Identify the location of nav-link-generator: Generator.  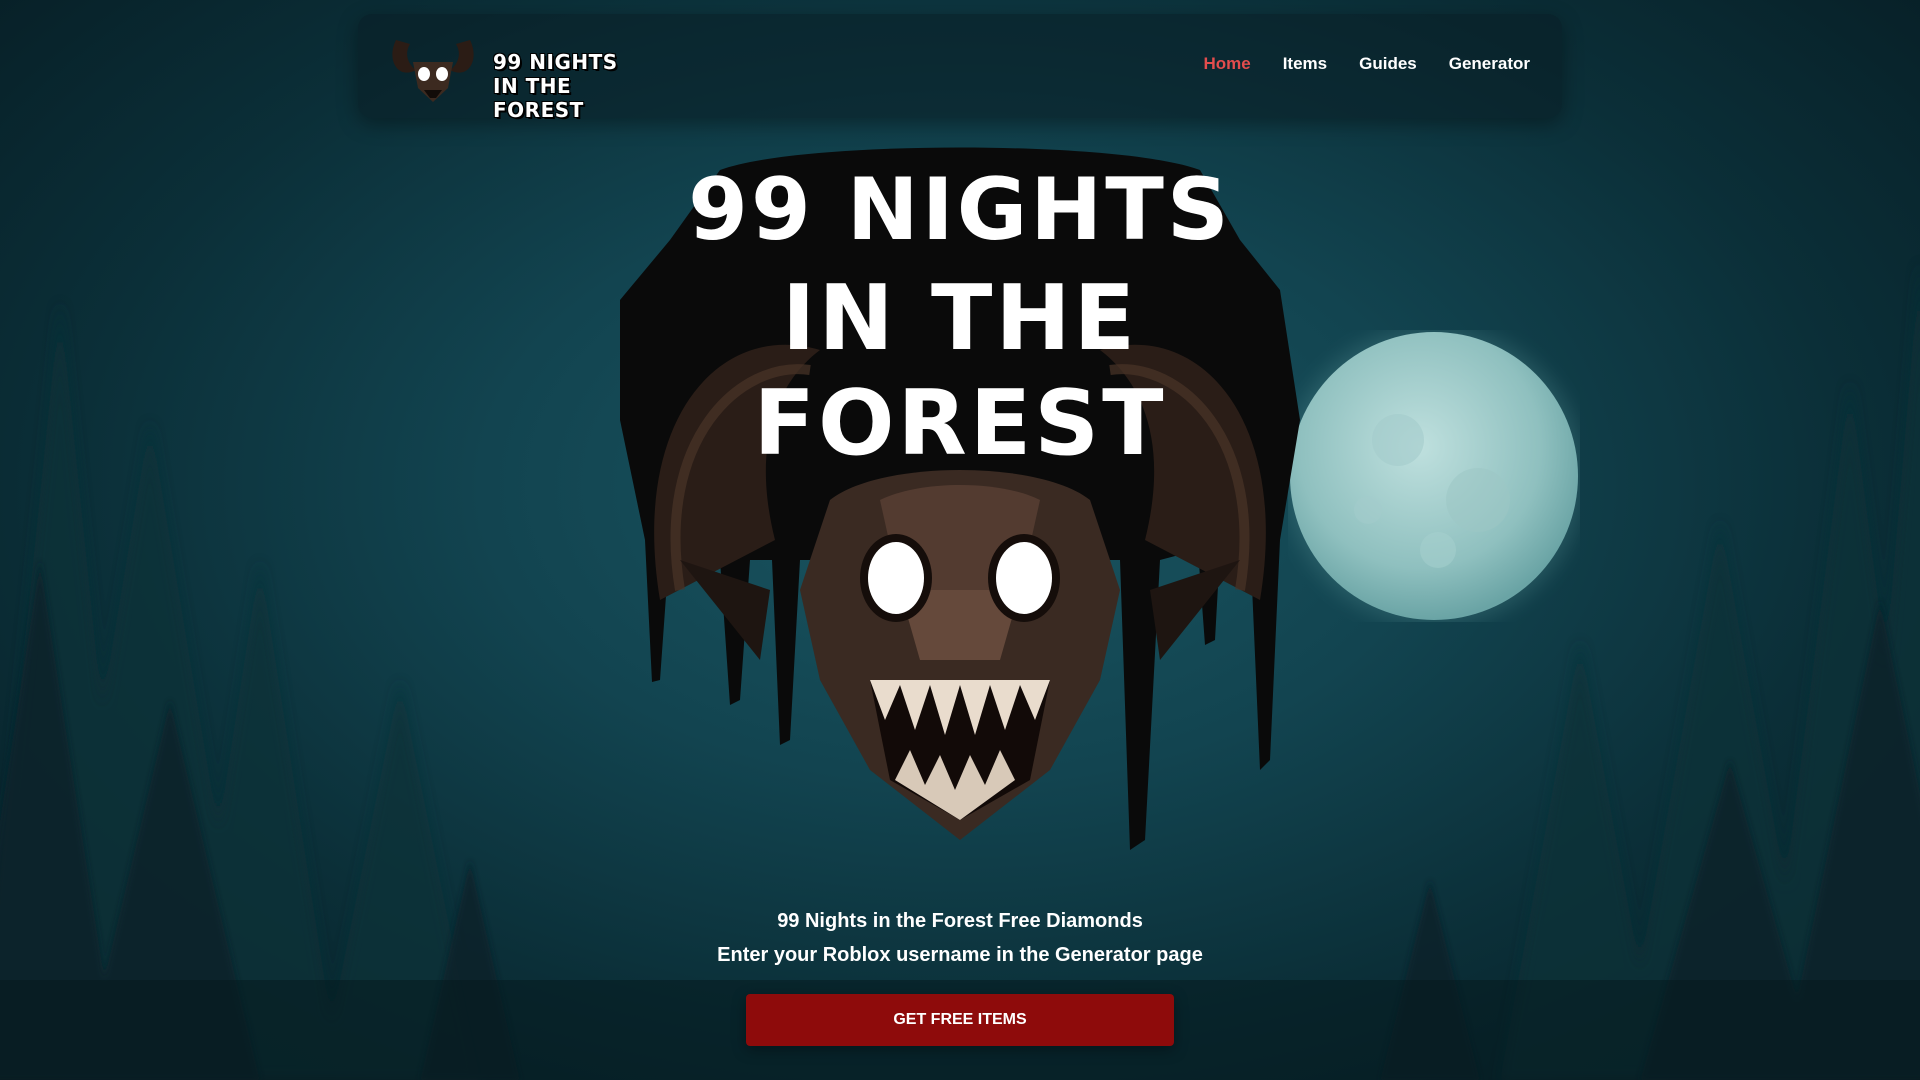
(1489, 64).